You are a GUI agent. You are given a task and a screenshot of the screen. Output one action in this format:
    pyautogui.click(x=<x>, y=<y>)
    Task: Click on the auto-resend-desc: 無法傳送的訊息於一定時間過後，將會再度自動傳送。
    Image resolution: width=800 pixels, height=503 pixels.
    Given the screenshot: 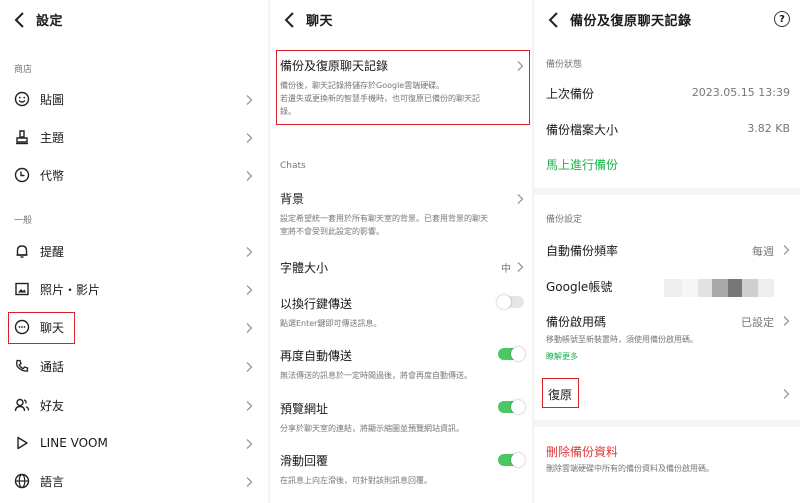 What is the action you would take?
    pyautogui.click(x=376, y=375)
    